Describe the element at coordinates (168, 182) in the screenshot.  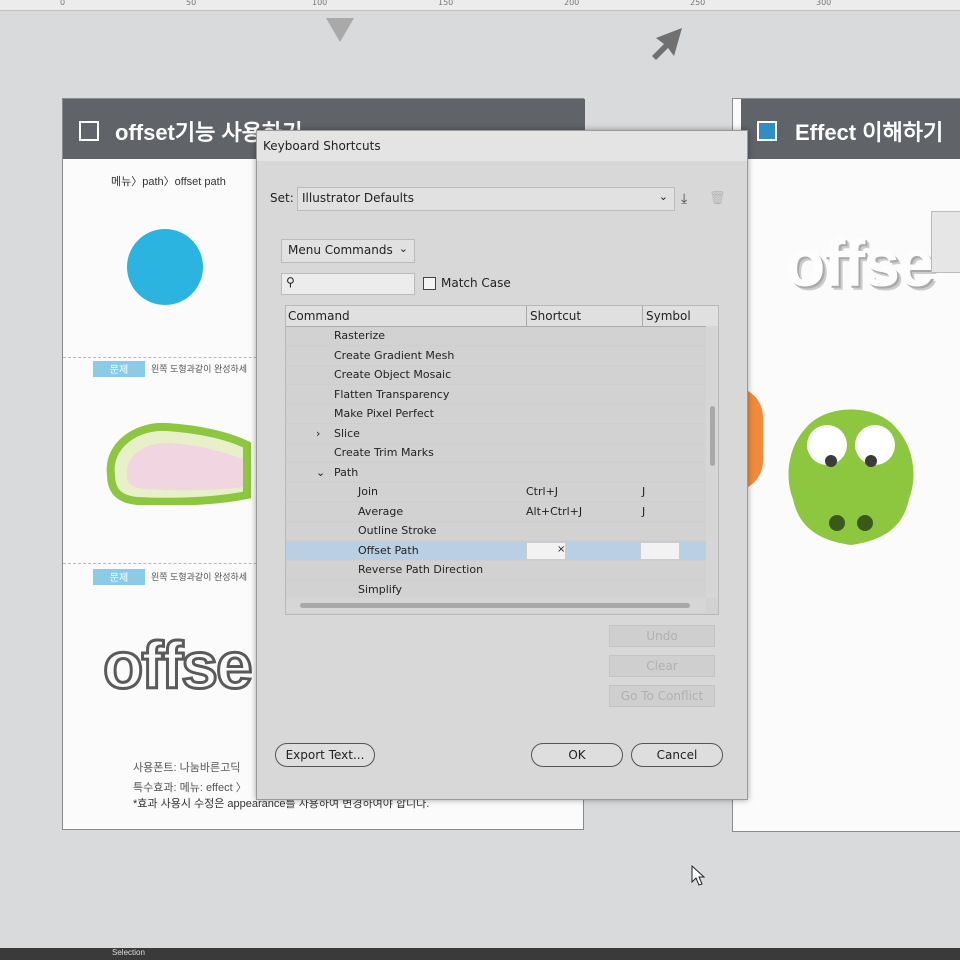
I see `menu-path-text: 메뉴〉path〉offset path` at that location.